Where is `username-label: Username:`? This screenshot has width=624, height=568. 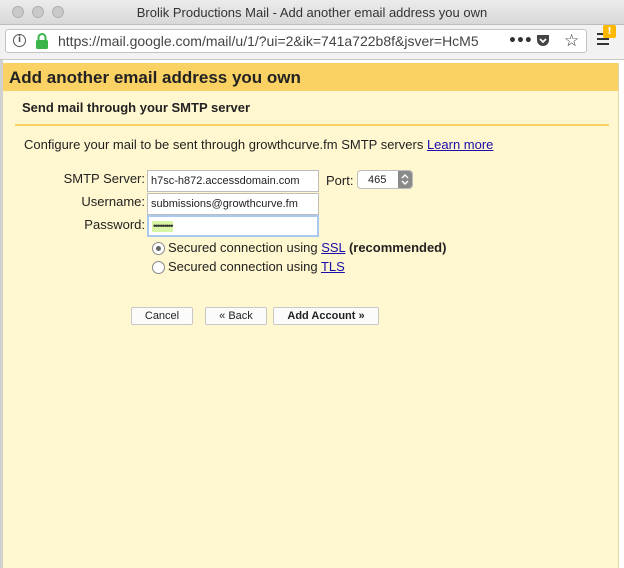
username-label: Username: is located at coordinates (113, 201).